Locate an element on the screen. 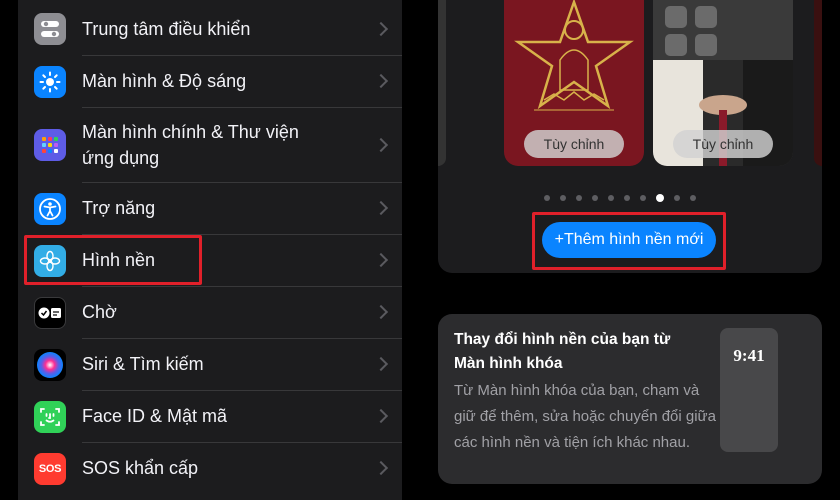  settings-item-label-line2: ứng dụng is located at coordinates (121, 158).